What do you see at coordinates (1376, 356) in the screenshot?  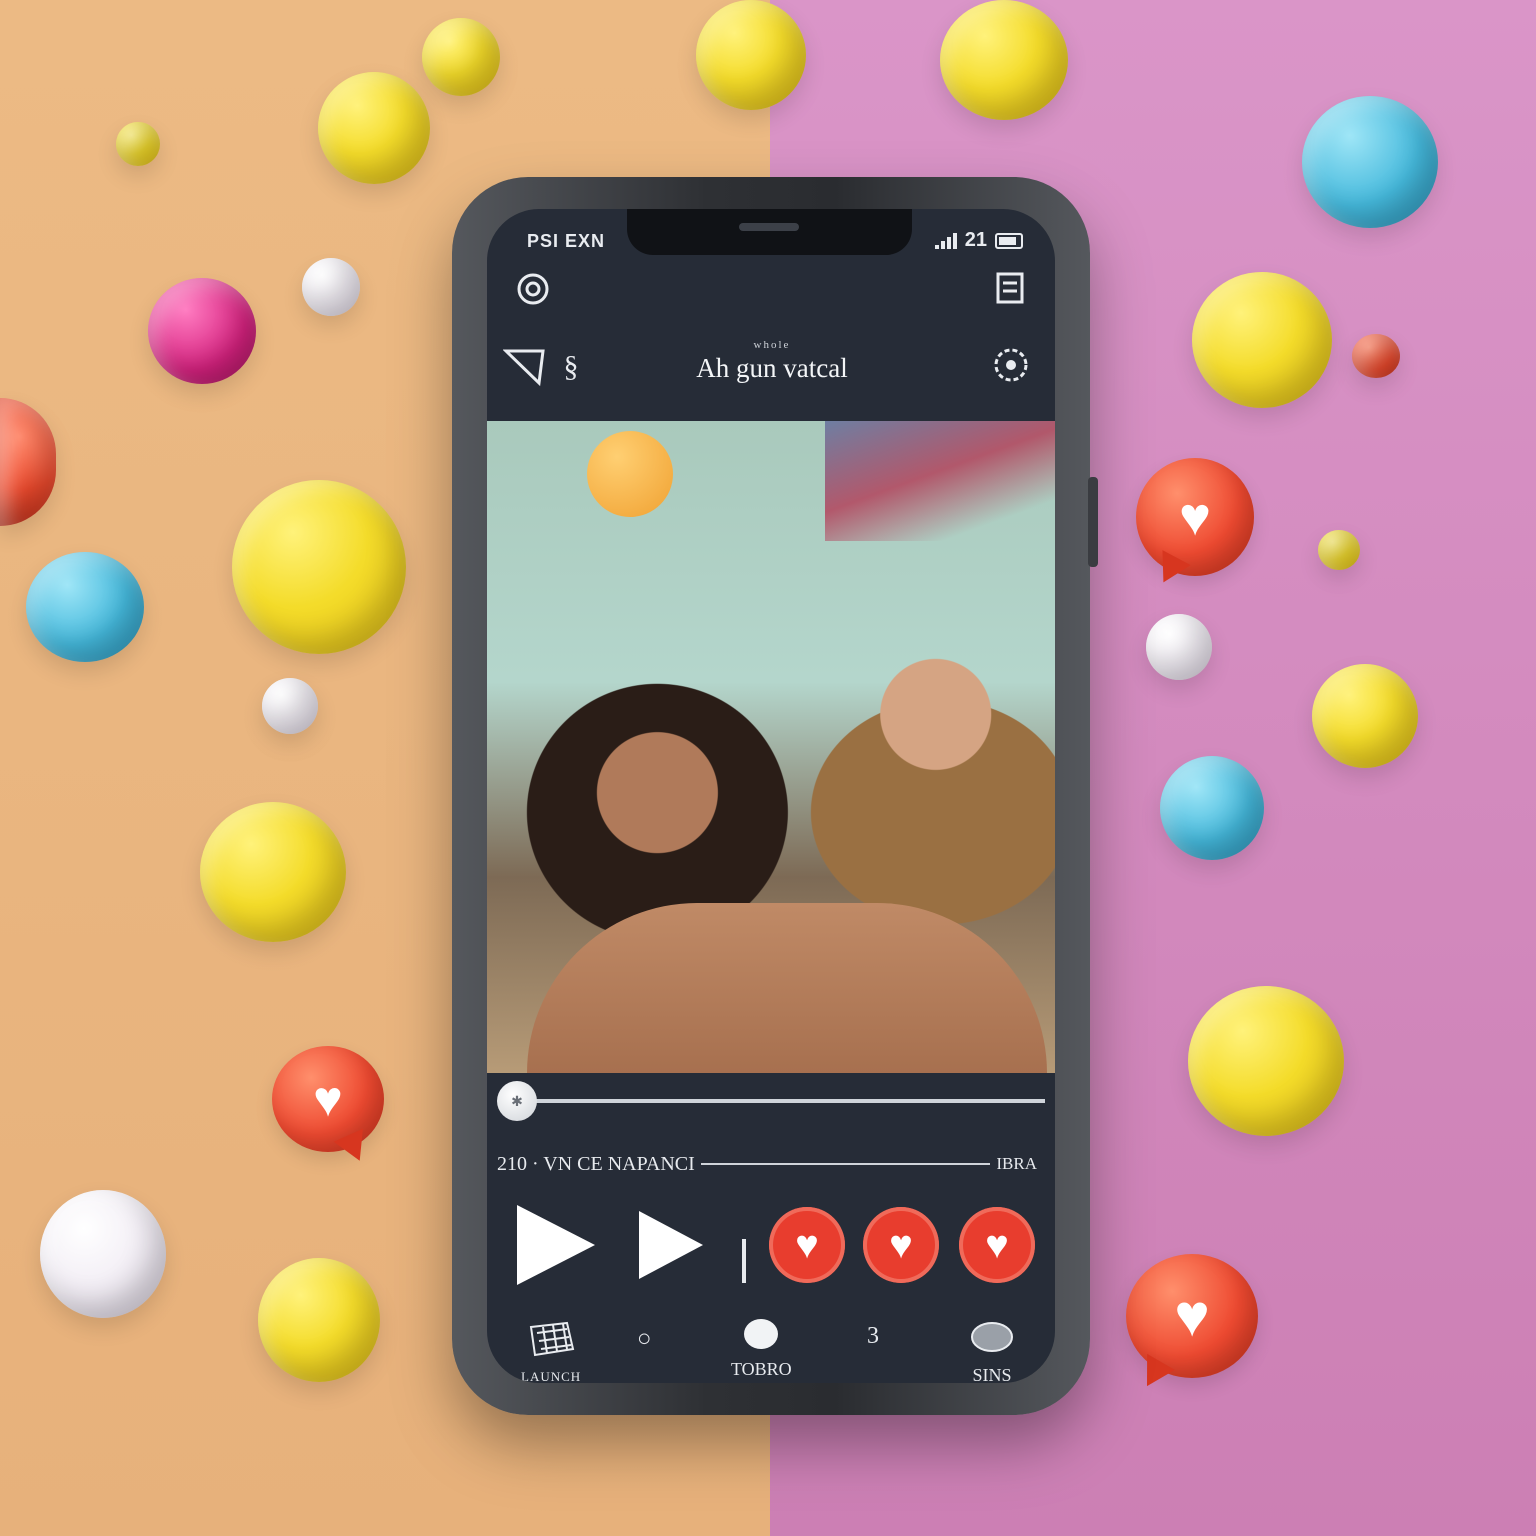 I see `floating-red-ball` at bounding box center [1376, 356].